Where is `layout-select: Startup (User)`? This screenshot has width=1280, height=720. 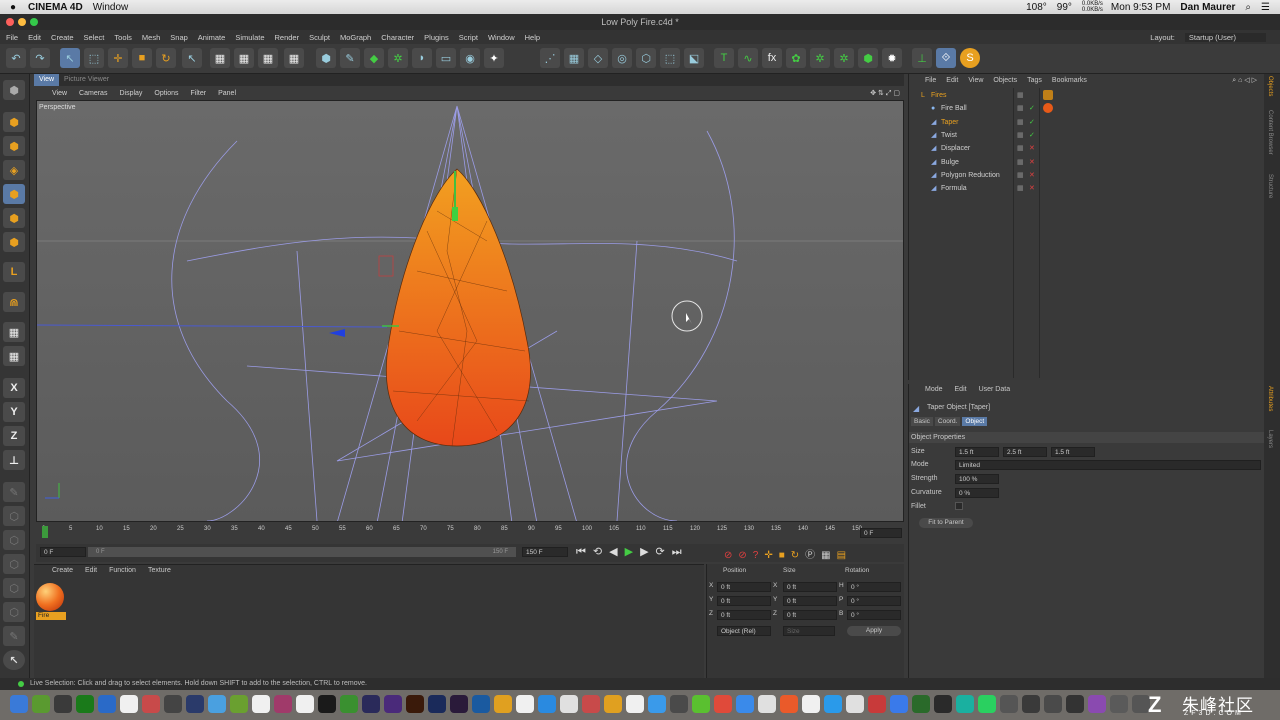
layout-select: Startup (User) is located at coordinates (1225, 37).